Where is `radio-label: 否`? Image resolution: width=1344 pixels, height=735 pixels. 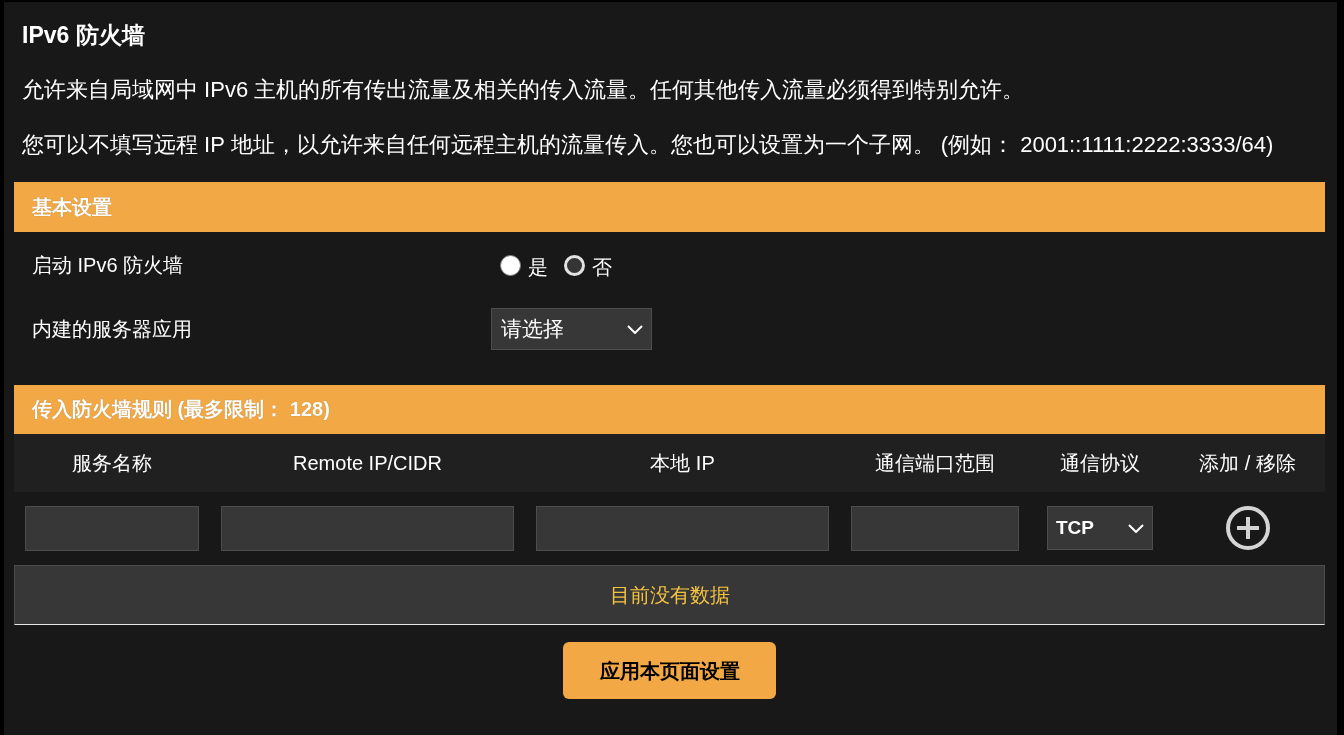 radio-label: 否 is located at coordinates (602, 267).